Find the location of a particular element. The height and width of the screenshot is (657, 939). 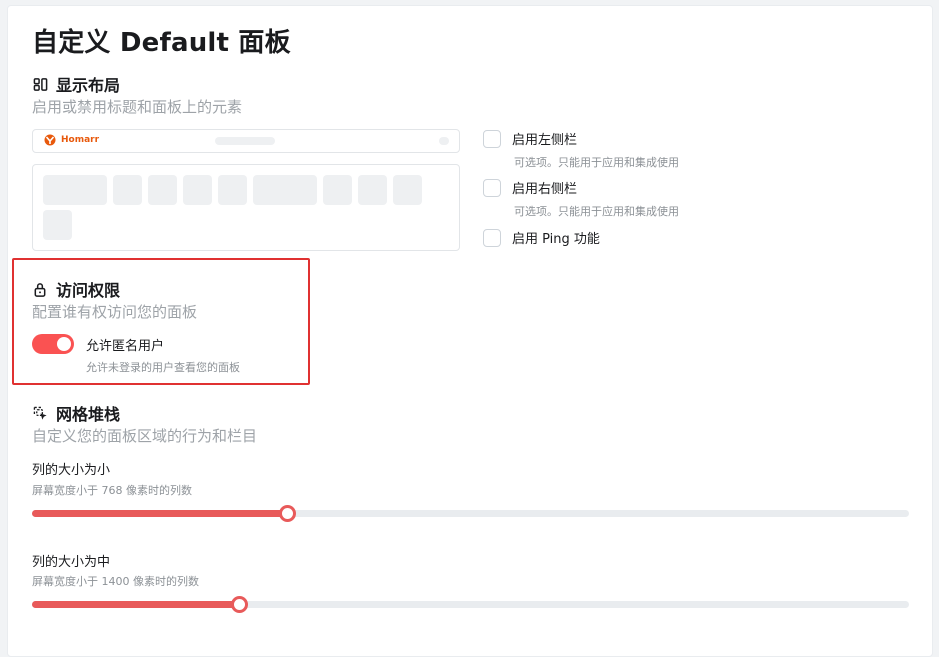

ping-label: 启用 Ping 功能 is located at coordinates (556, 239).